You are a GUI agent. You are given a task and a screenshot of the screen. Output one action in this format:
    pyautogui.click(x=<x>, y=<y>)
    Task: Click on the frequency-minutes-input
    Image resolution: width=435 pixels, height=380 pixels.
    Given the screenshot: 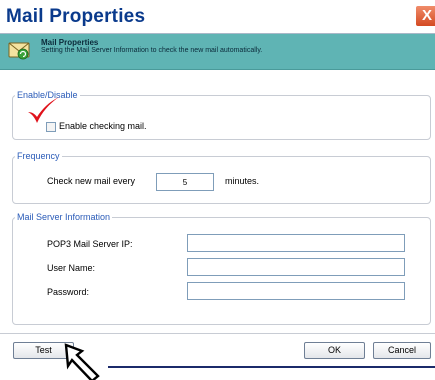 What is the action you would take?
    pyautogui.click(x=185, y=182)
    